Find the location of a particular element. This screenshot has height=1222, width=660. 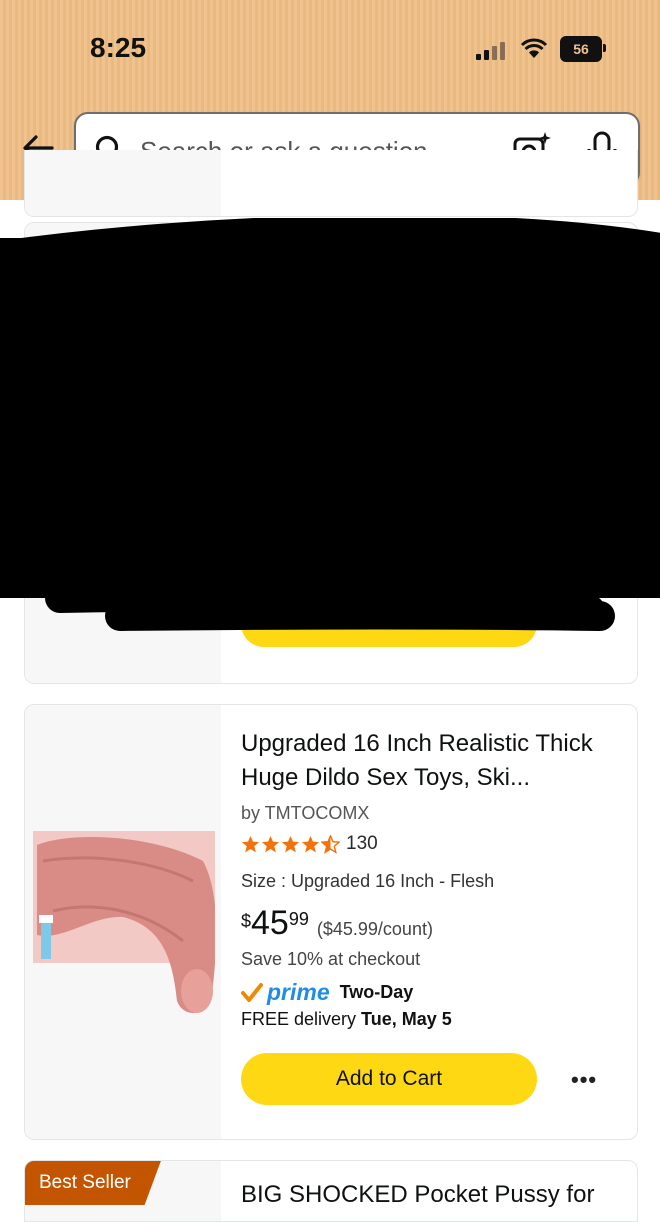

prime-badge: prime Two-Day is located at coordinates (327, 992).